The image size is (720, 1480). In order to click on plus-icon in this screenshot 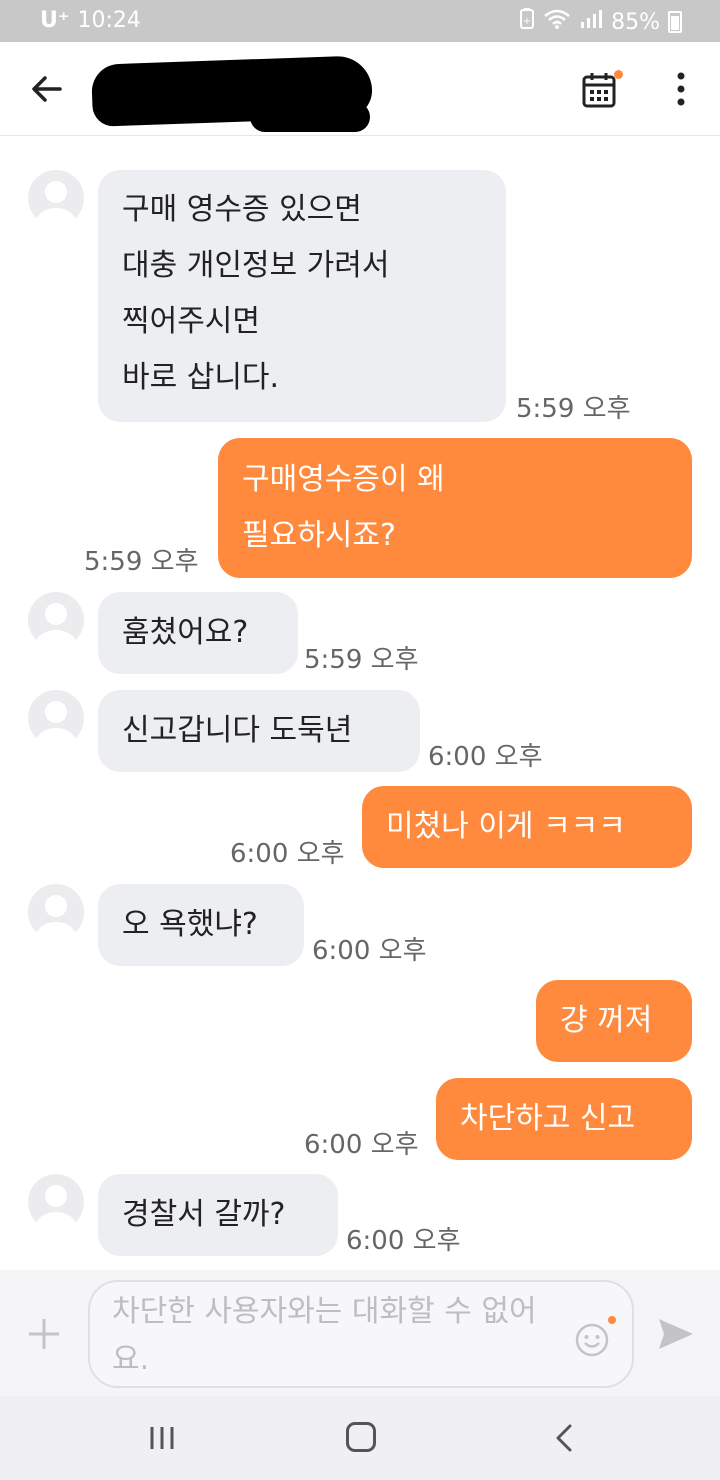, I will do `click(44, 1334)`.